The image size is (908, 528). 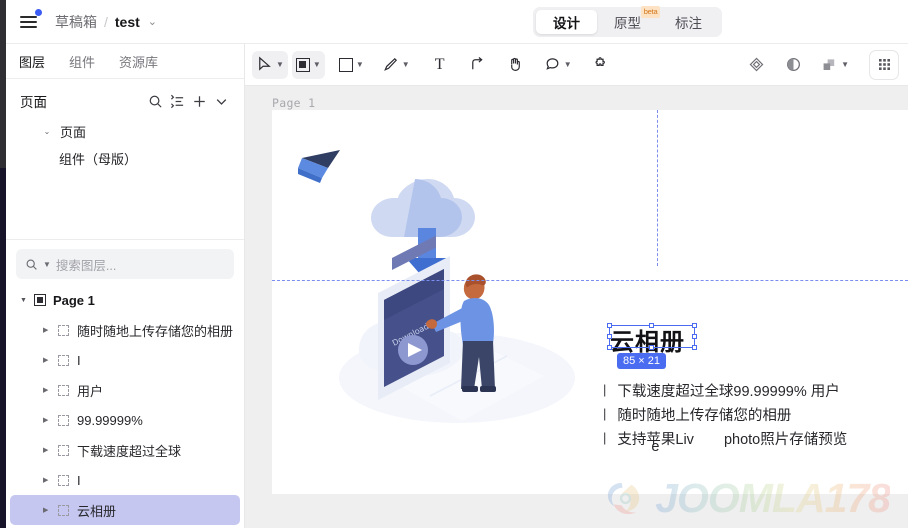 I want to click on apps-grid-button, so click(x=884, y=64).